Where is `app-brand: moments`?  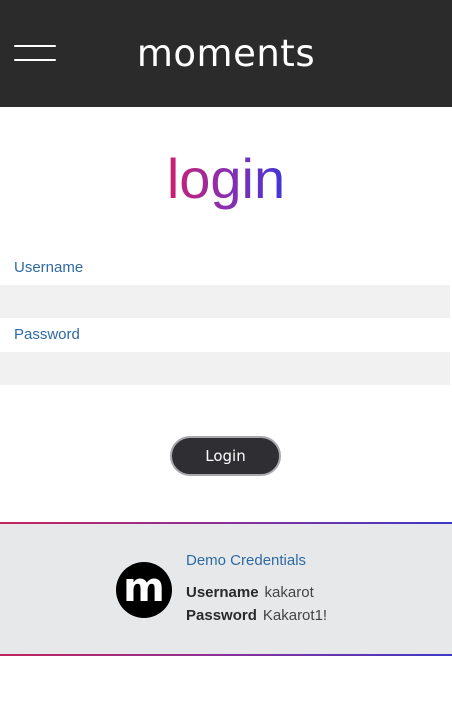 app-brand: moments is located at coordinates (226, 53).